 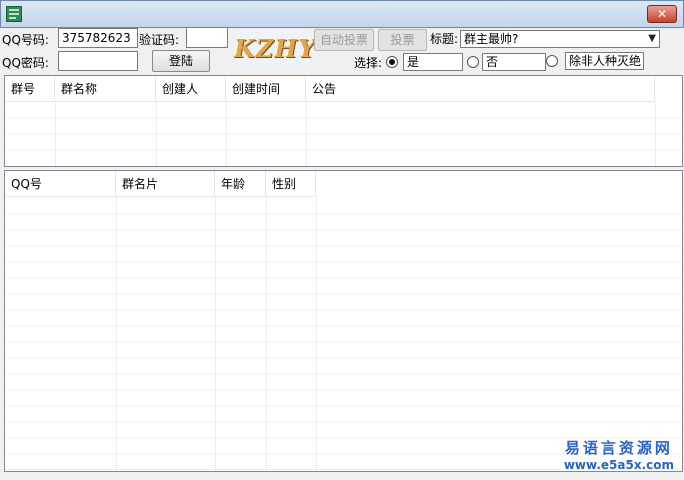 What do you see at coordinates (207, 37) in the screenshot?
I see `captcha-input` at bounding box center [207, 37].